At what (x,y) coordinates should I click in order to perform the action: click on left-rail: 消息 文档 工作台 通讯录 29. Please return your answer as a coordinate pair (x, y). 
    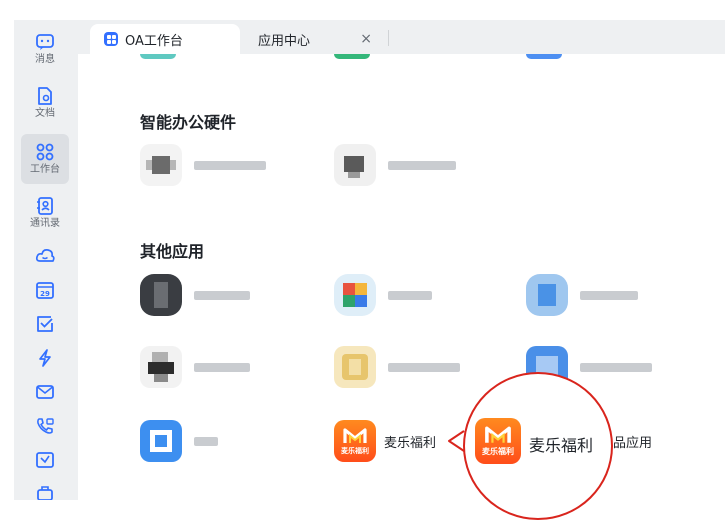
    Looking at the image, I should click on (46, 260).